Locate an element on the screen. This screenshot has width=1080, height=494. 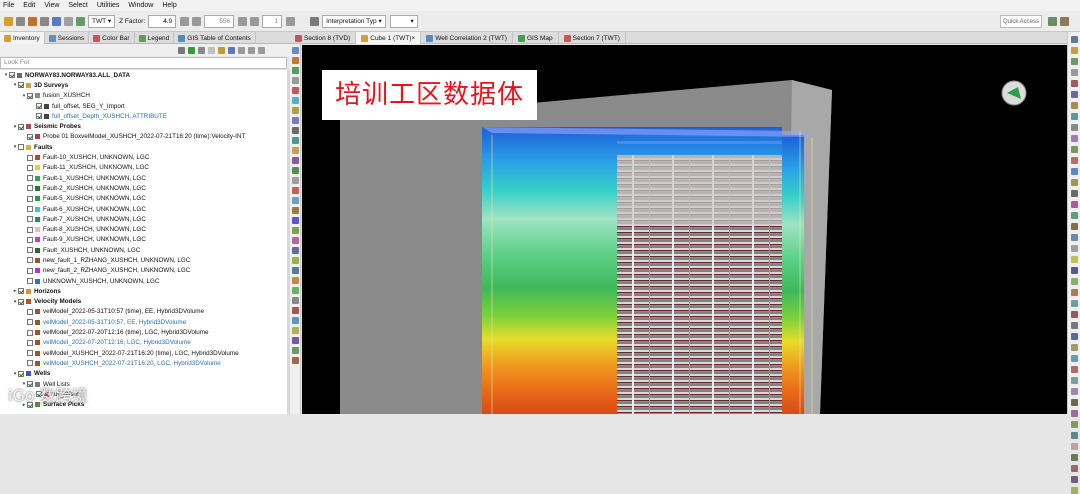
next-frame-icon is located at coordinates (255, 21).